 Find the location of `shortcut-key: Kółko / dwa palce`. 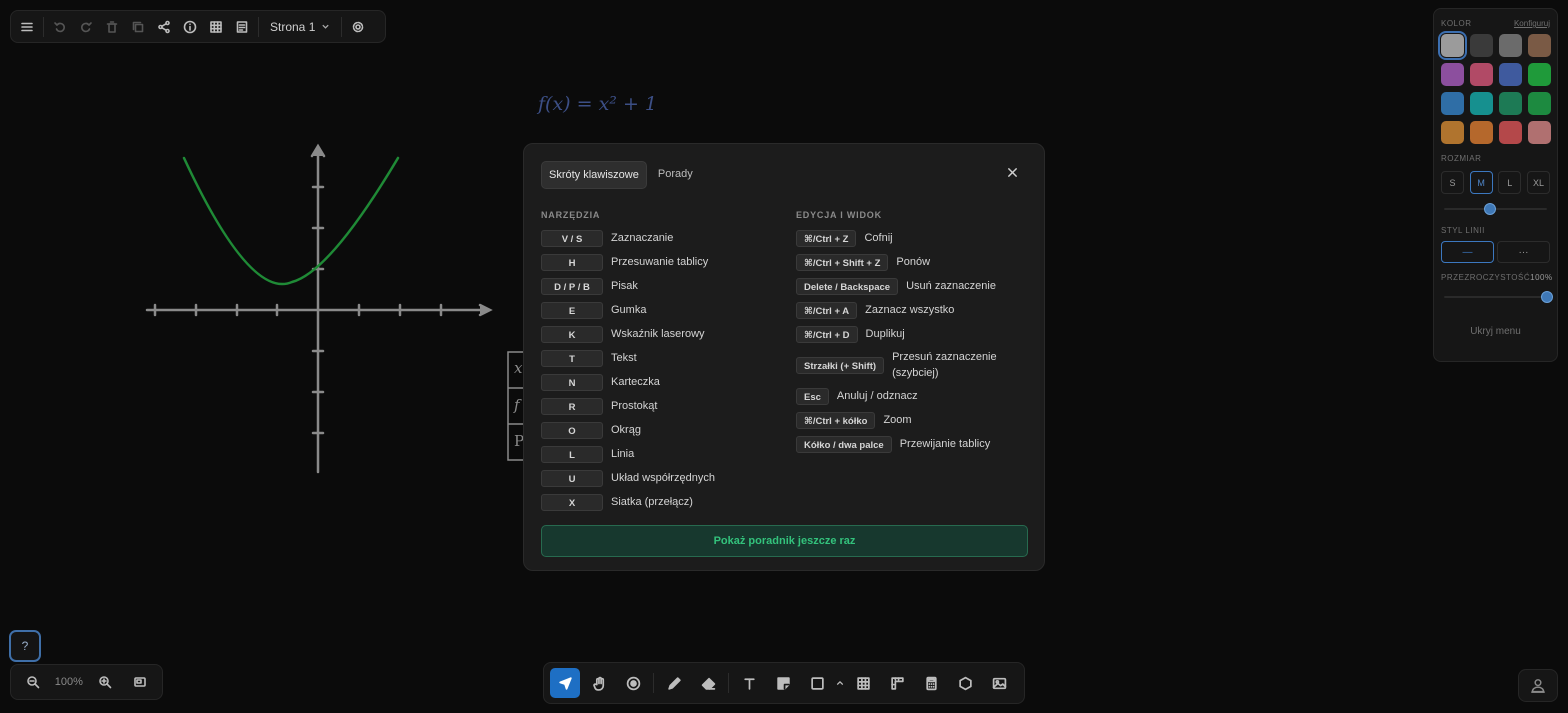

shortcut-key: Kółko / dwa palce is located at coordinates (844, 444).